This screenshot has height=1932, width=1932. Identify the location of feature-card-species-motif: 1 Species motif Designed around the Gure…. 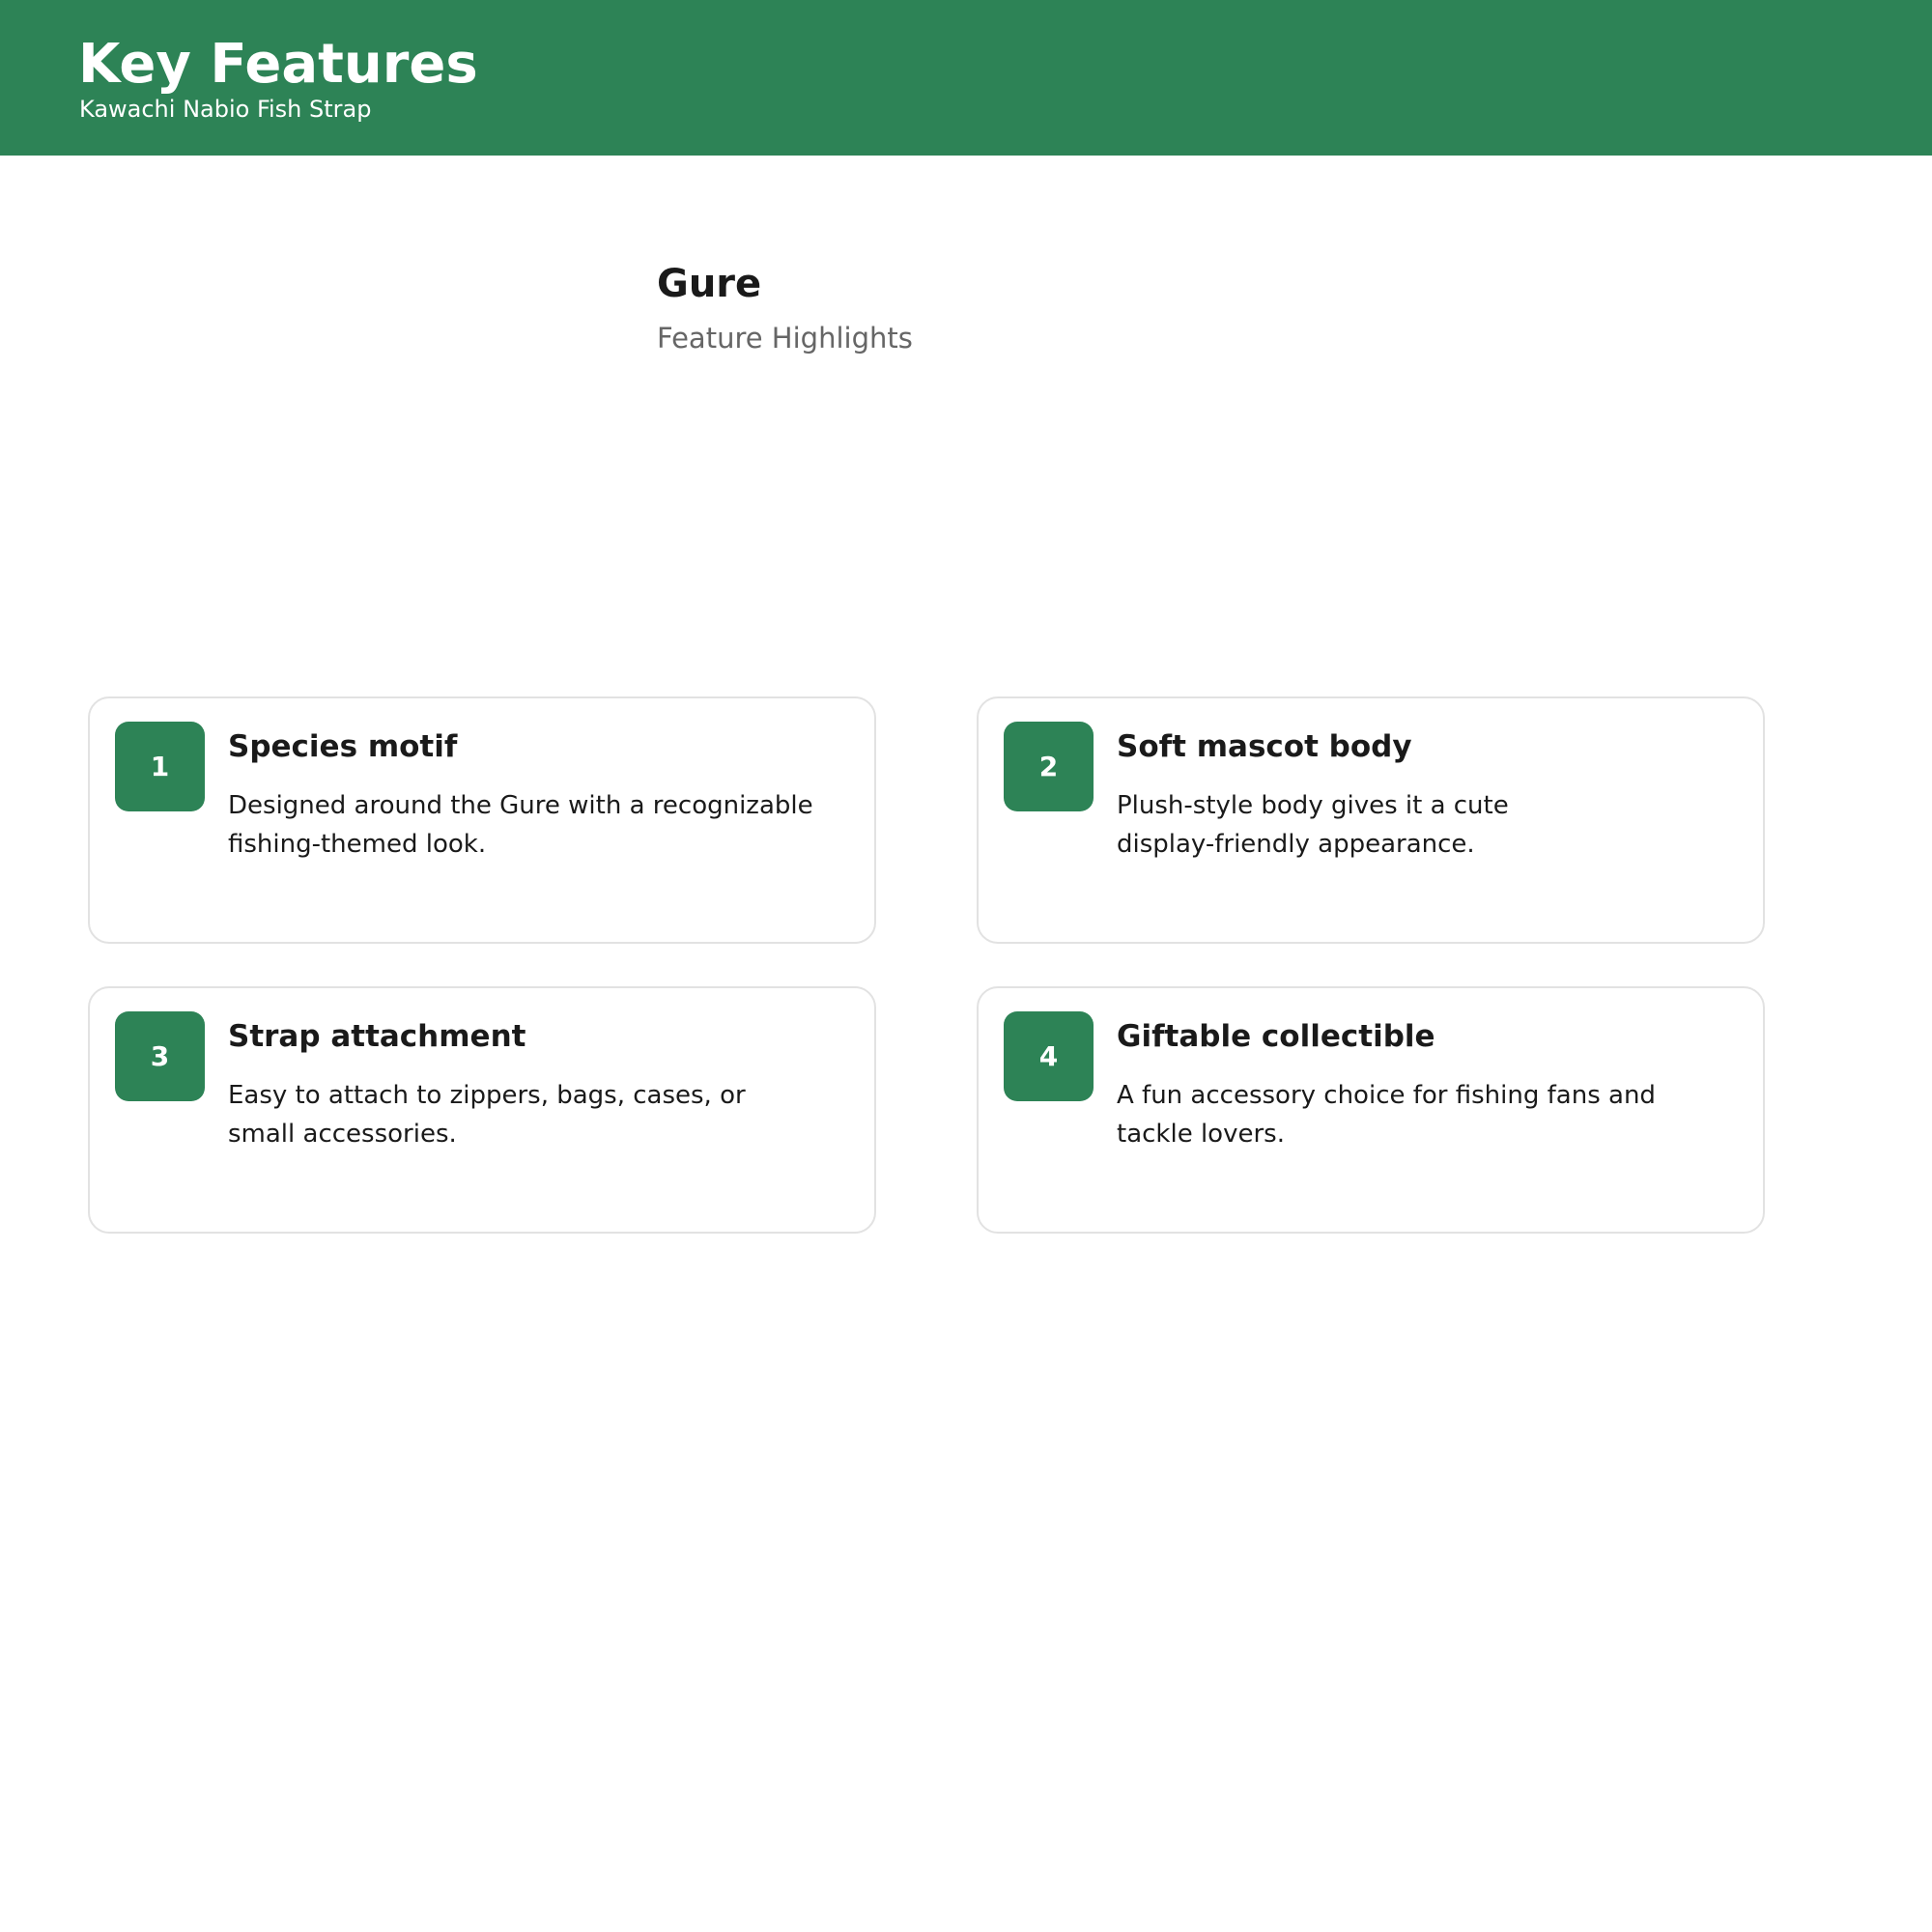
(482, 820).